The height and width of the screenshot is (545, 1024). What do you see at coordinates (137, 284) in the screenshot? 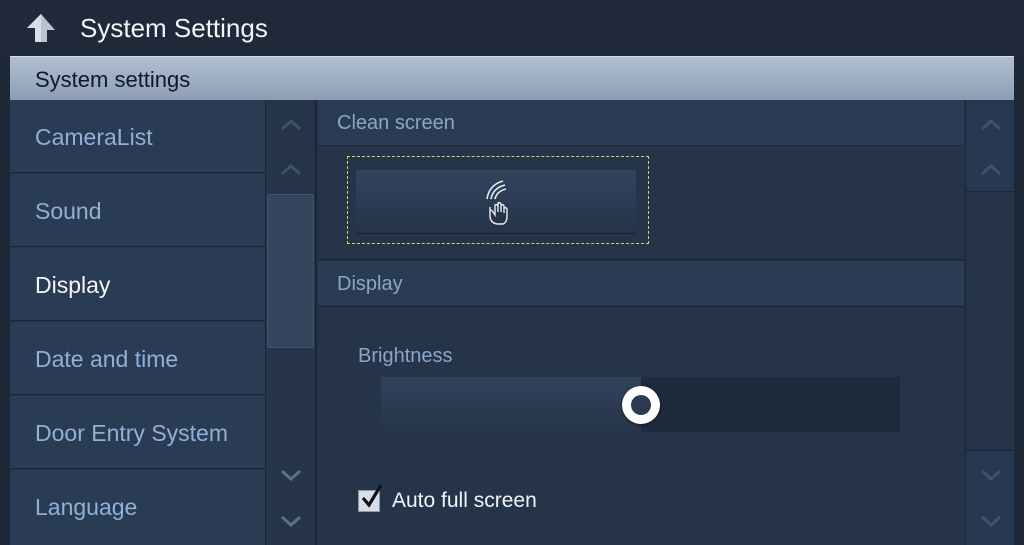
I see `menu-item-display: Display` at bounding box center [137, 284].